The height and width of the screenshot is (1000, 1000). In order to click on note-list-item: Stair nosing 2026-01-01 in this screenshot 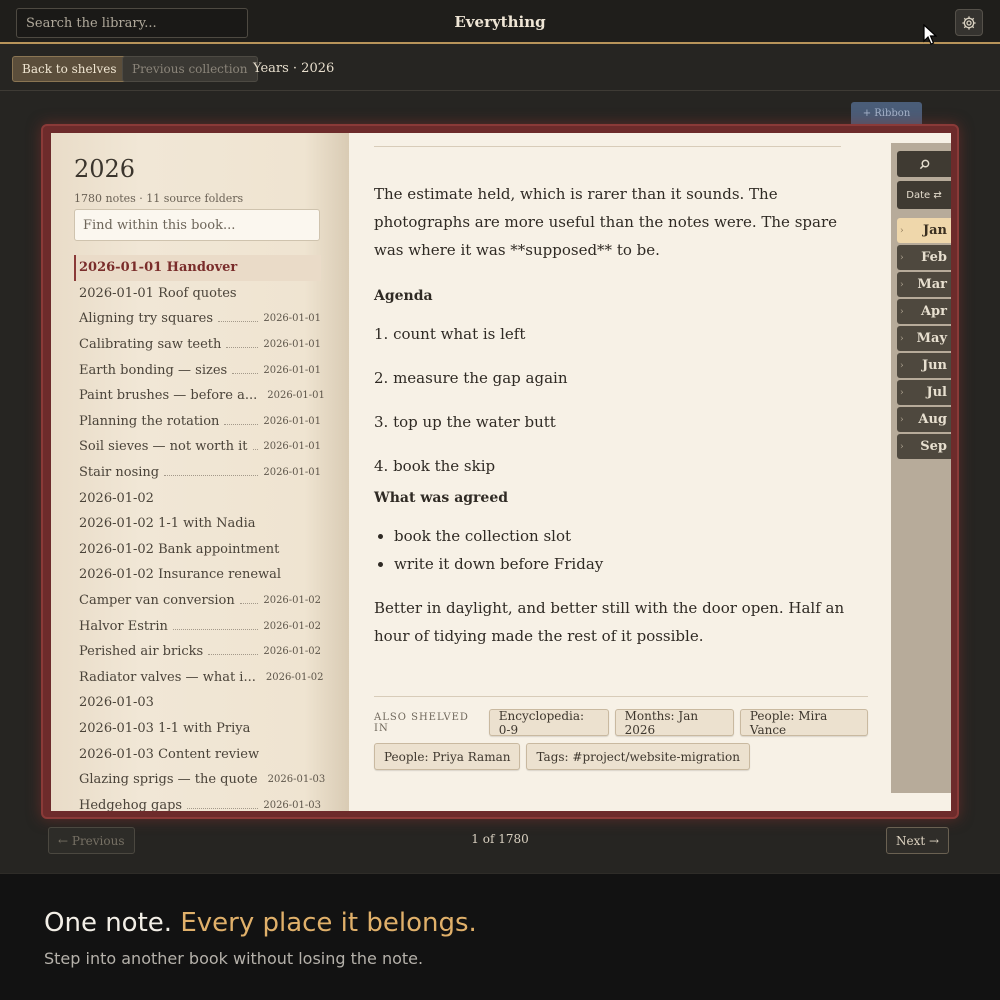, I will do `click(197, 473)`.